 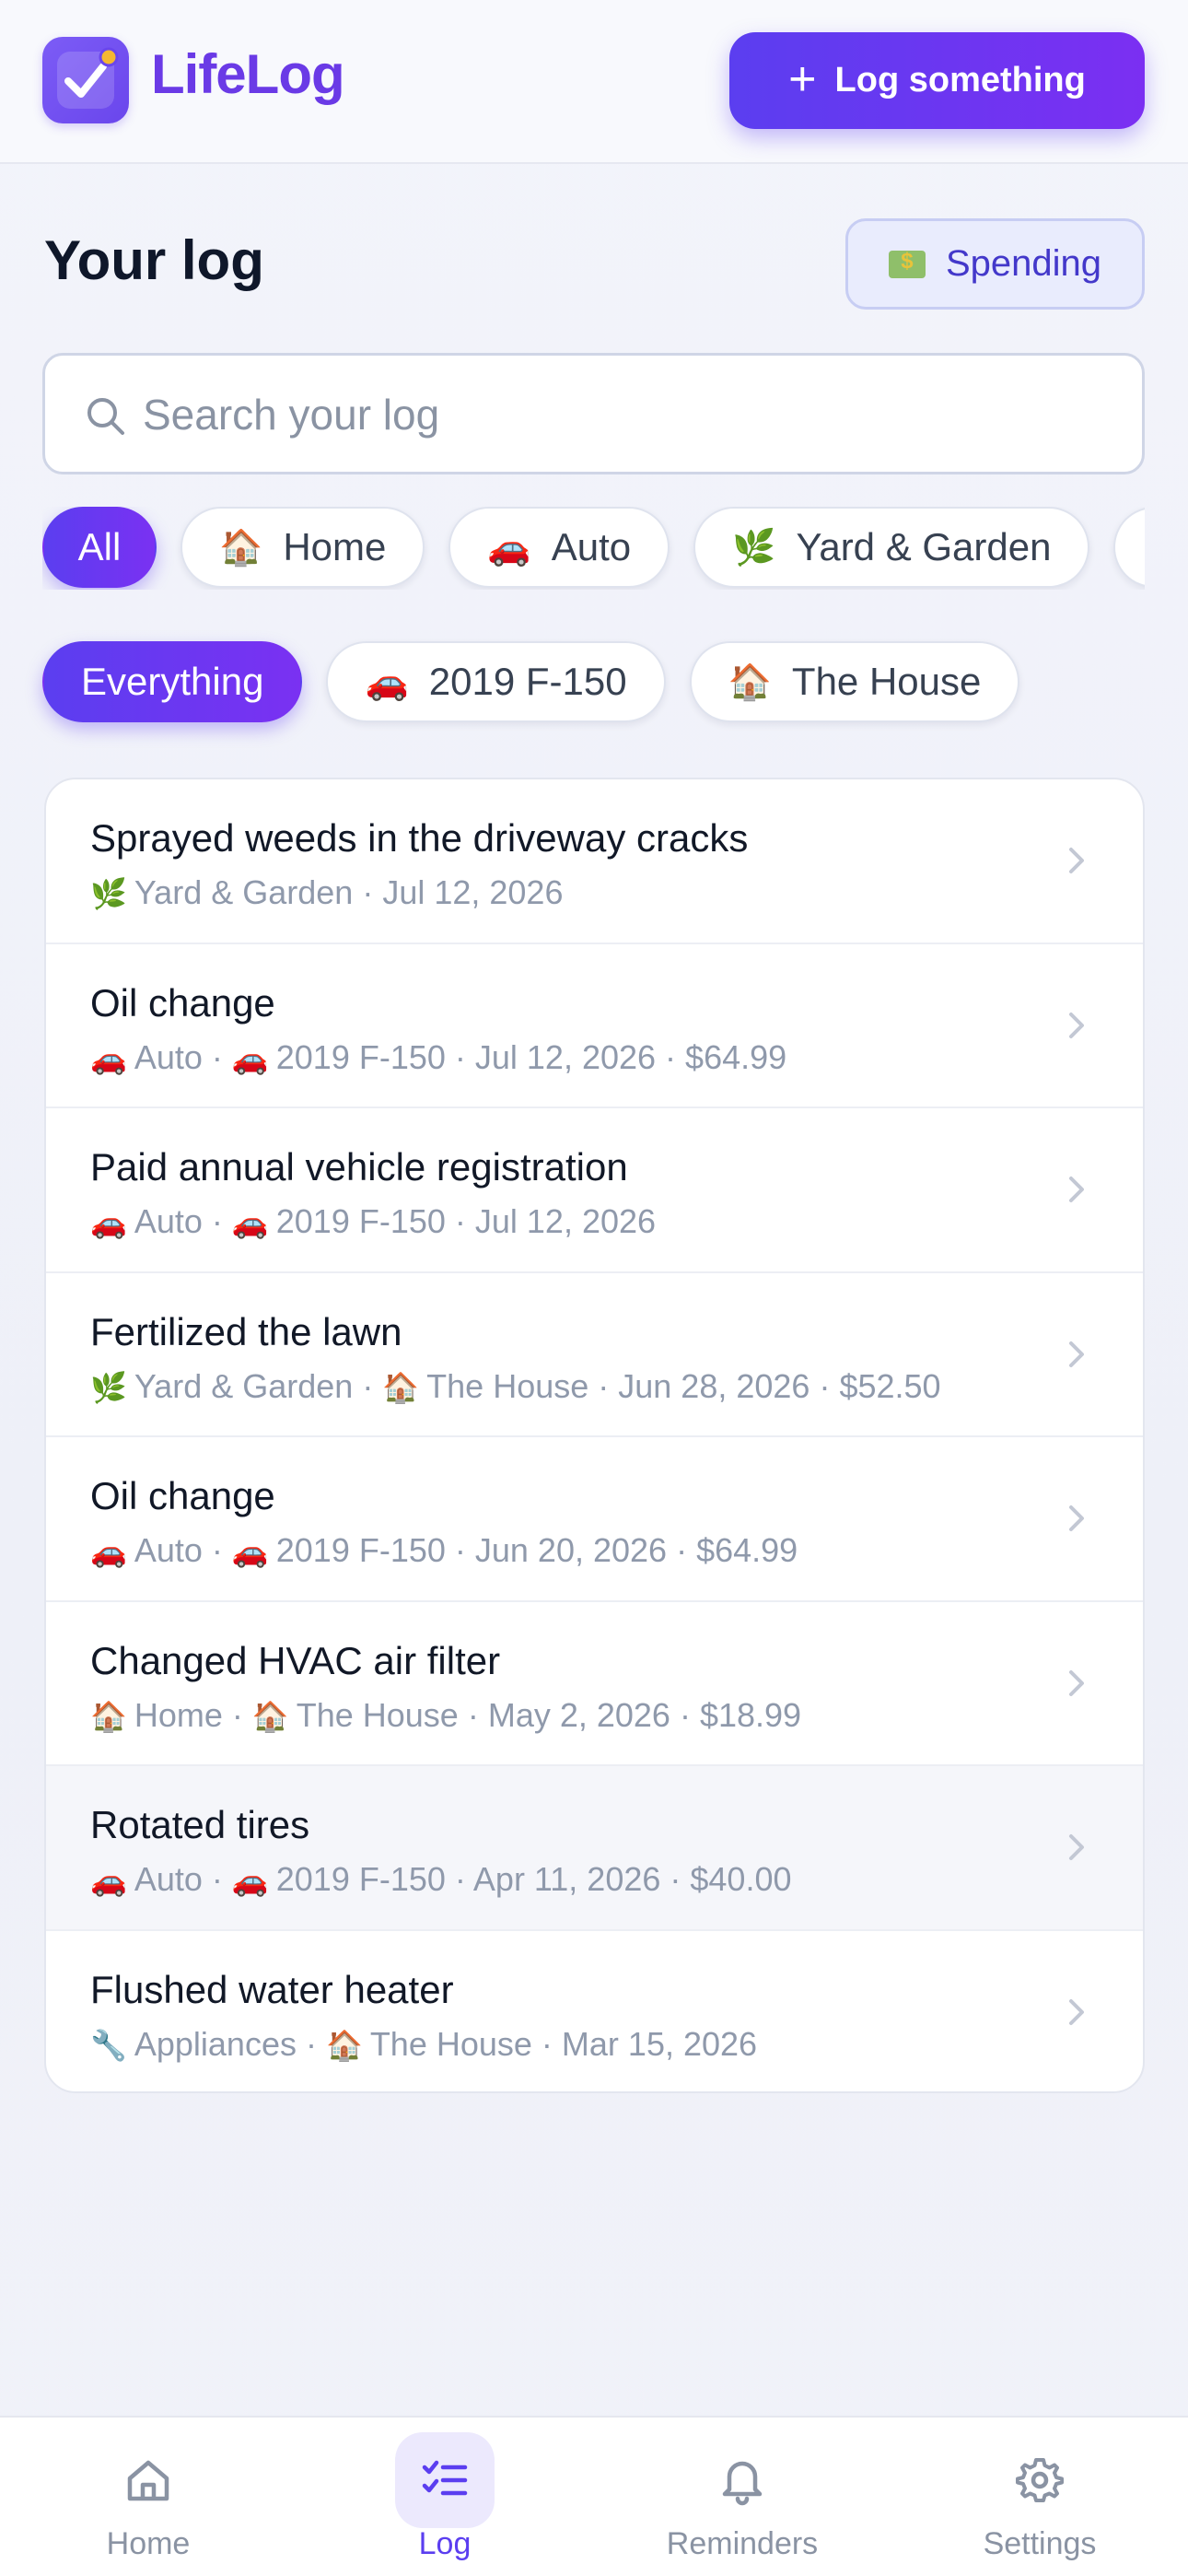 I want to click on asset-filter-row: Everything 🚗 2019 F-150 🏠 The House, so click(x=531, y=682).